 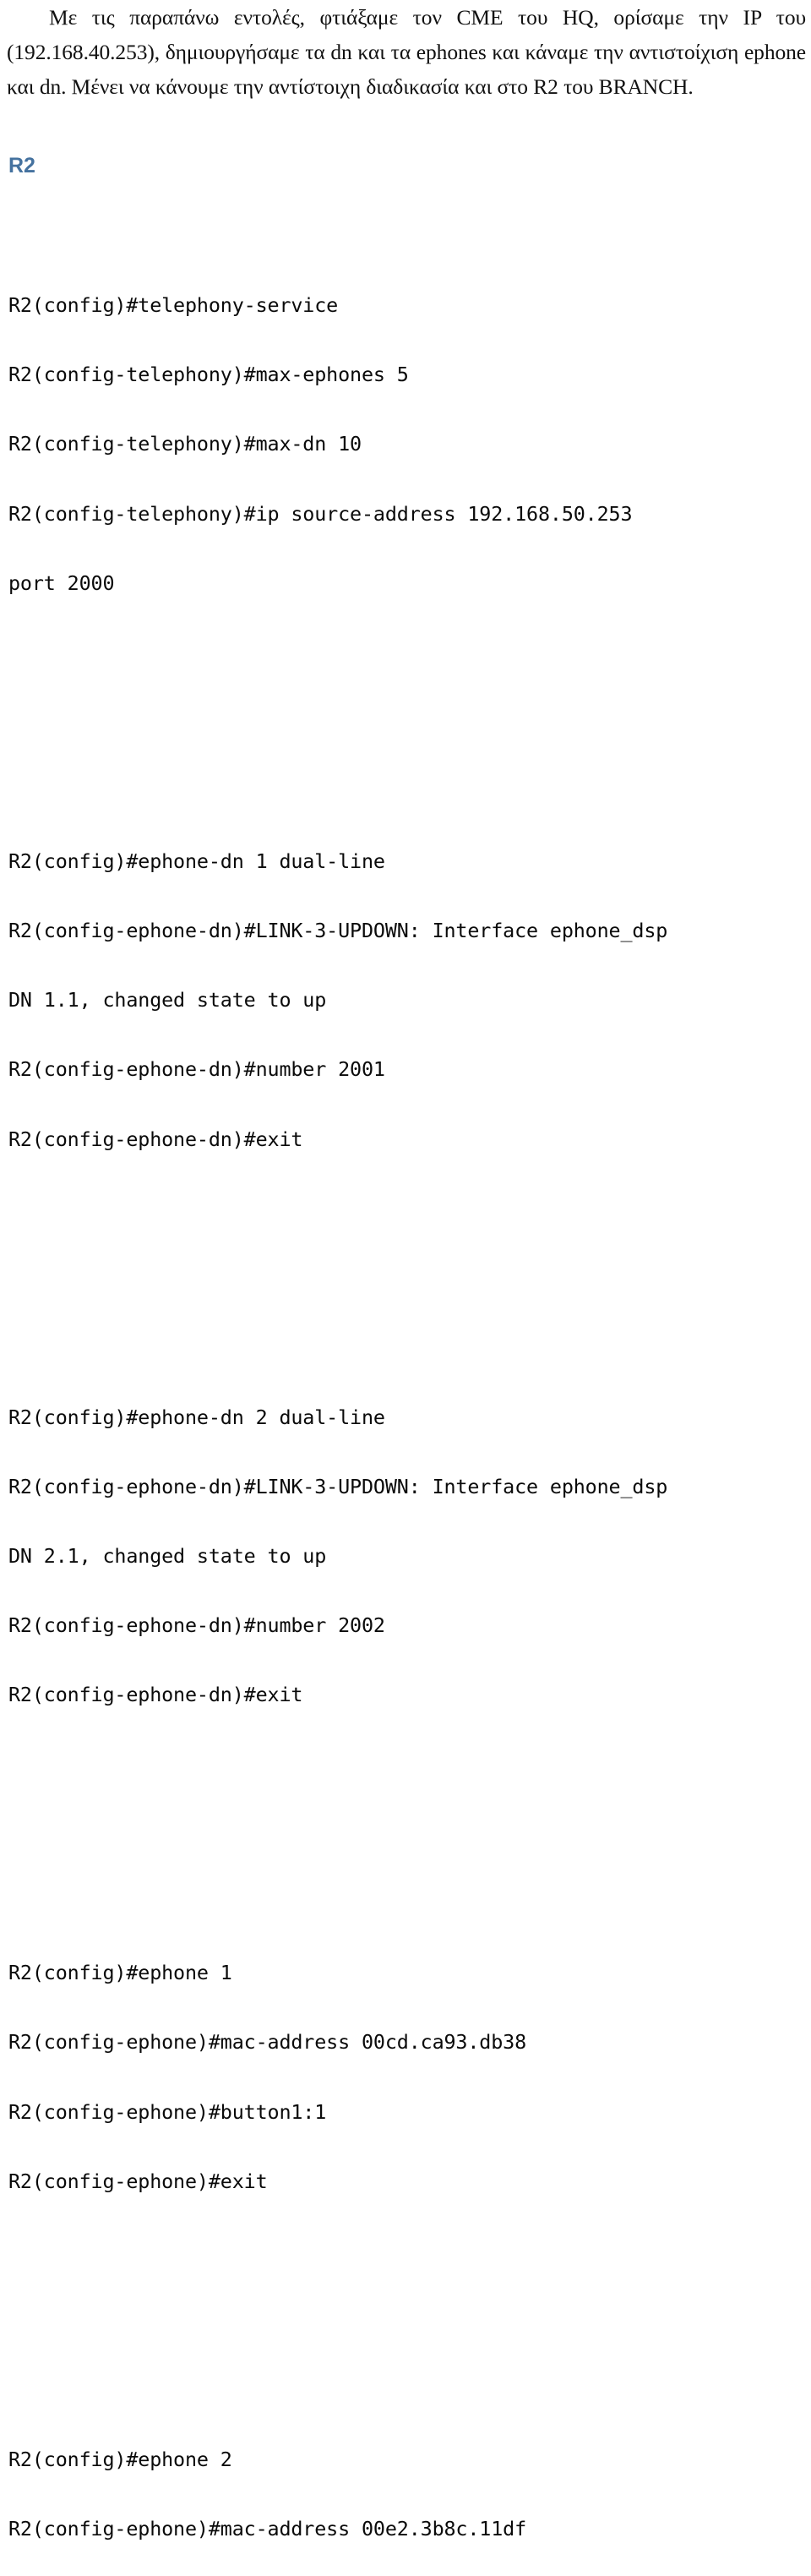 I want to click on console-line: R2(config)#ephone 2, so click(x=120, y=2459).